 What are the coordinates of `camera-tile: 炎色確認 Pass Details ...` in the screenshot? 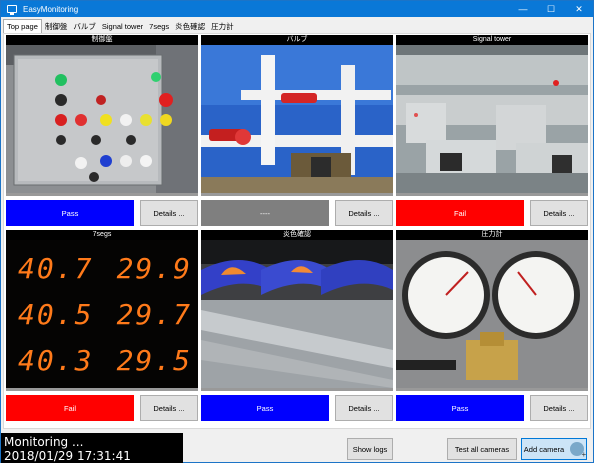 It's located at (297, 325).